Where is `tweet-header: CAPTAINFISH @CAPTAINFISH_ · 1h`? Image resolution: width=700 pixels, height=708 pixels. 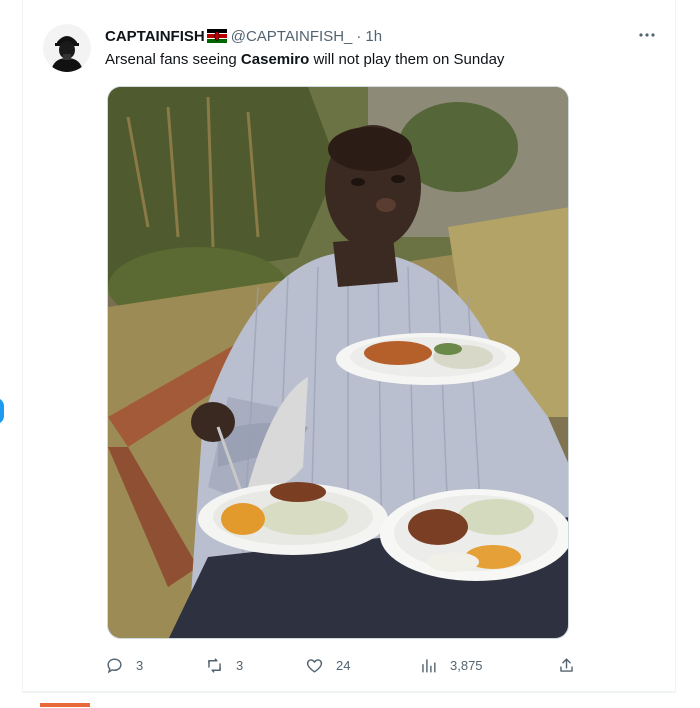
tweet-header: CAPTAINFISH @CAPTAINFISH_ · 1h is located at coordinates (380, 36).